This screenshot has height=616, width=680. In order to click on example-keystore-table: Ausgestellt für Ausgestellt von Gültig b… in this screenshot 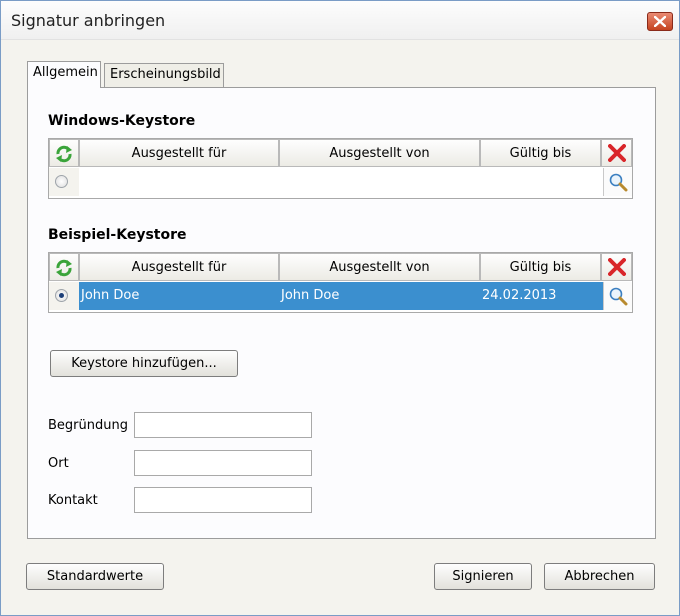, I will do `click(340, 282)`.